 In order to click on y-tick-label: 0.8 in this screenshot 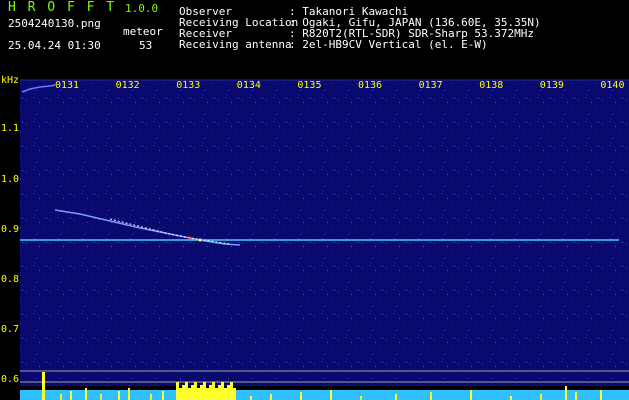, I will do `click(10, 279)`.